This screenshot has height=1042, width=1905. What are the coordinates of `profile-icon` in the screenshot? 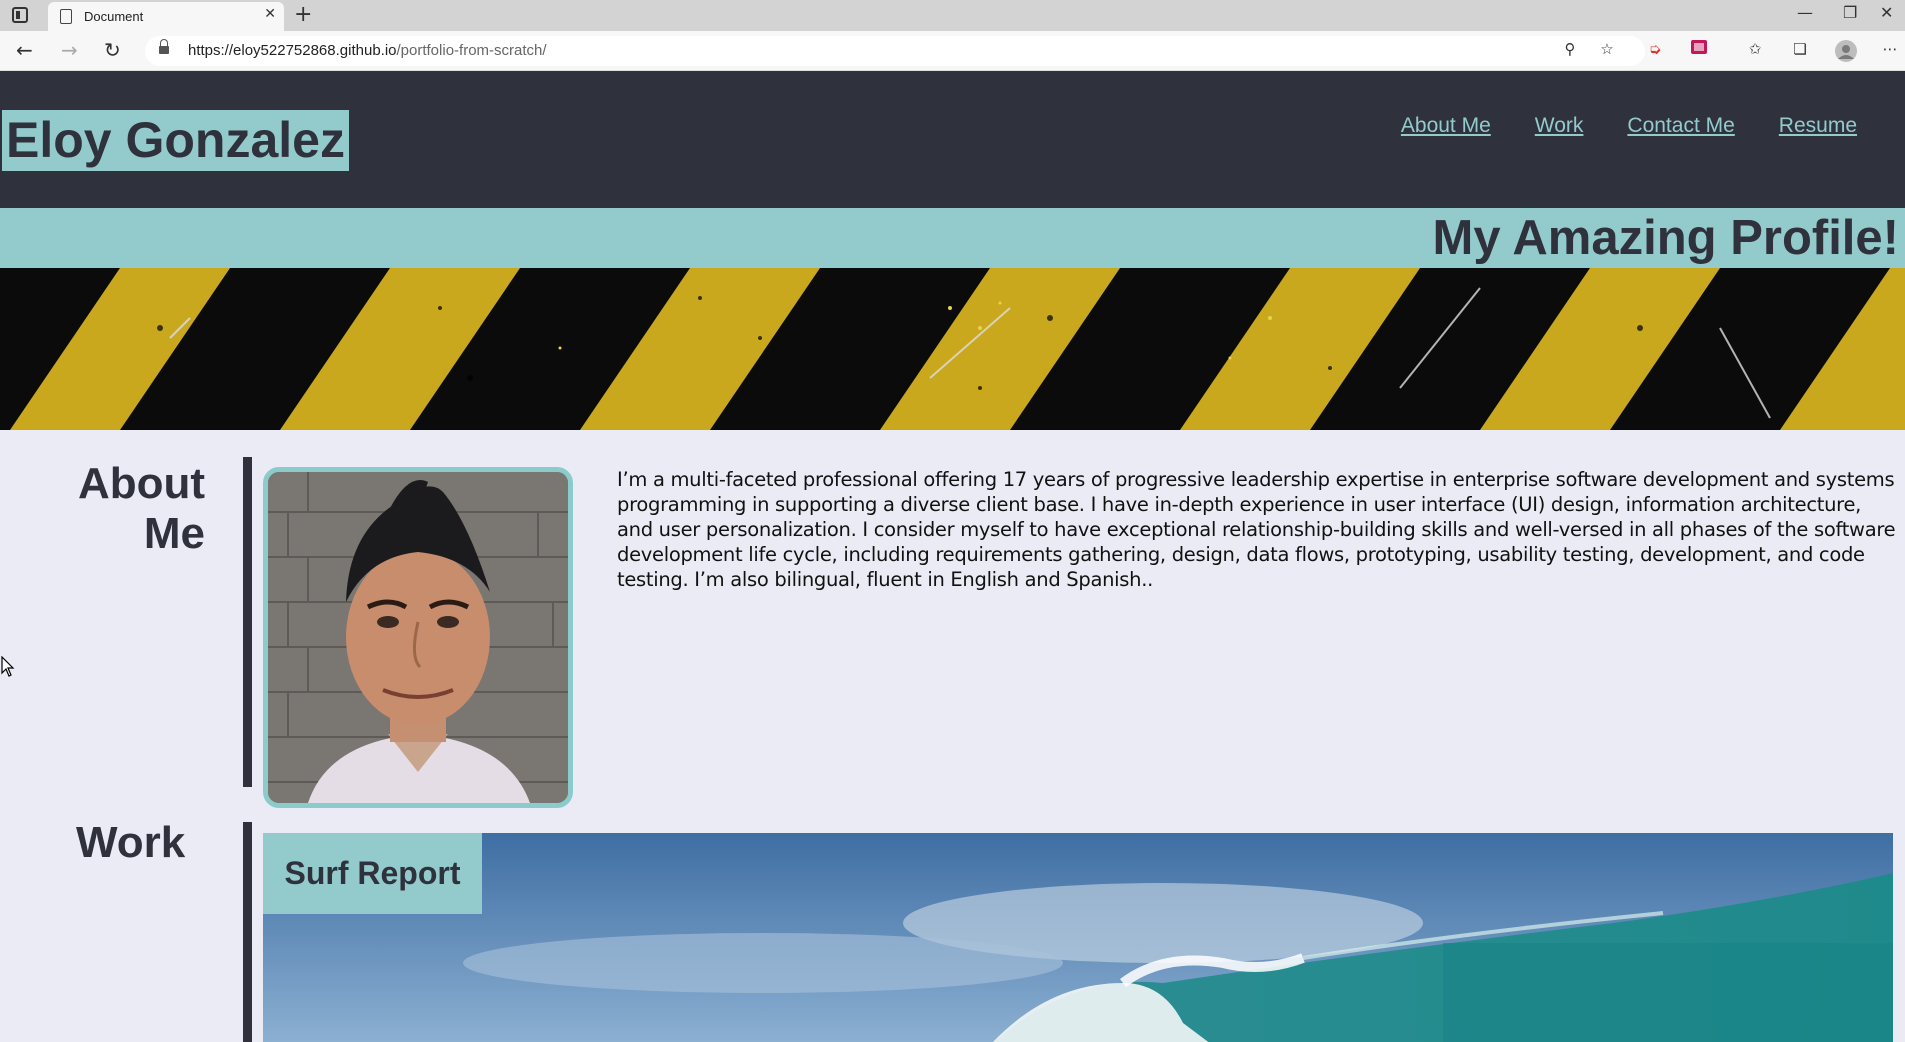 It's located at (1846, 51).